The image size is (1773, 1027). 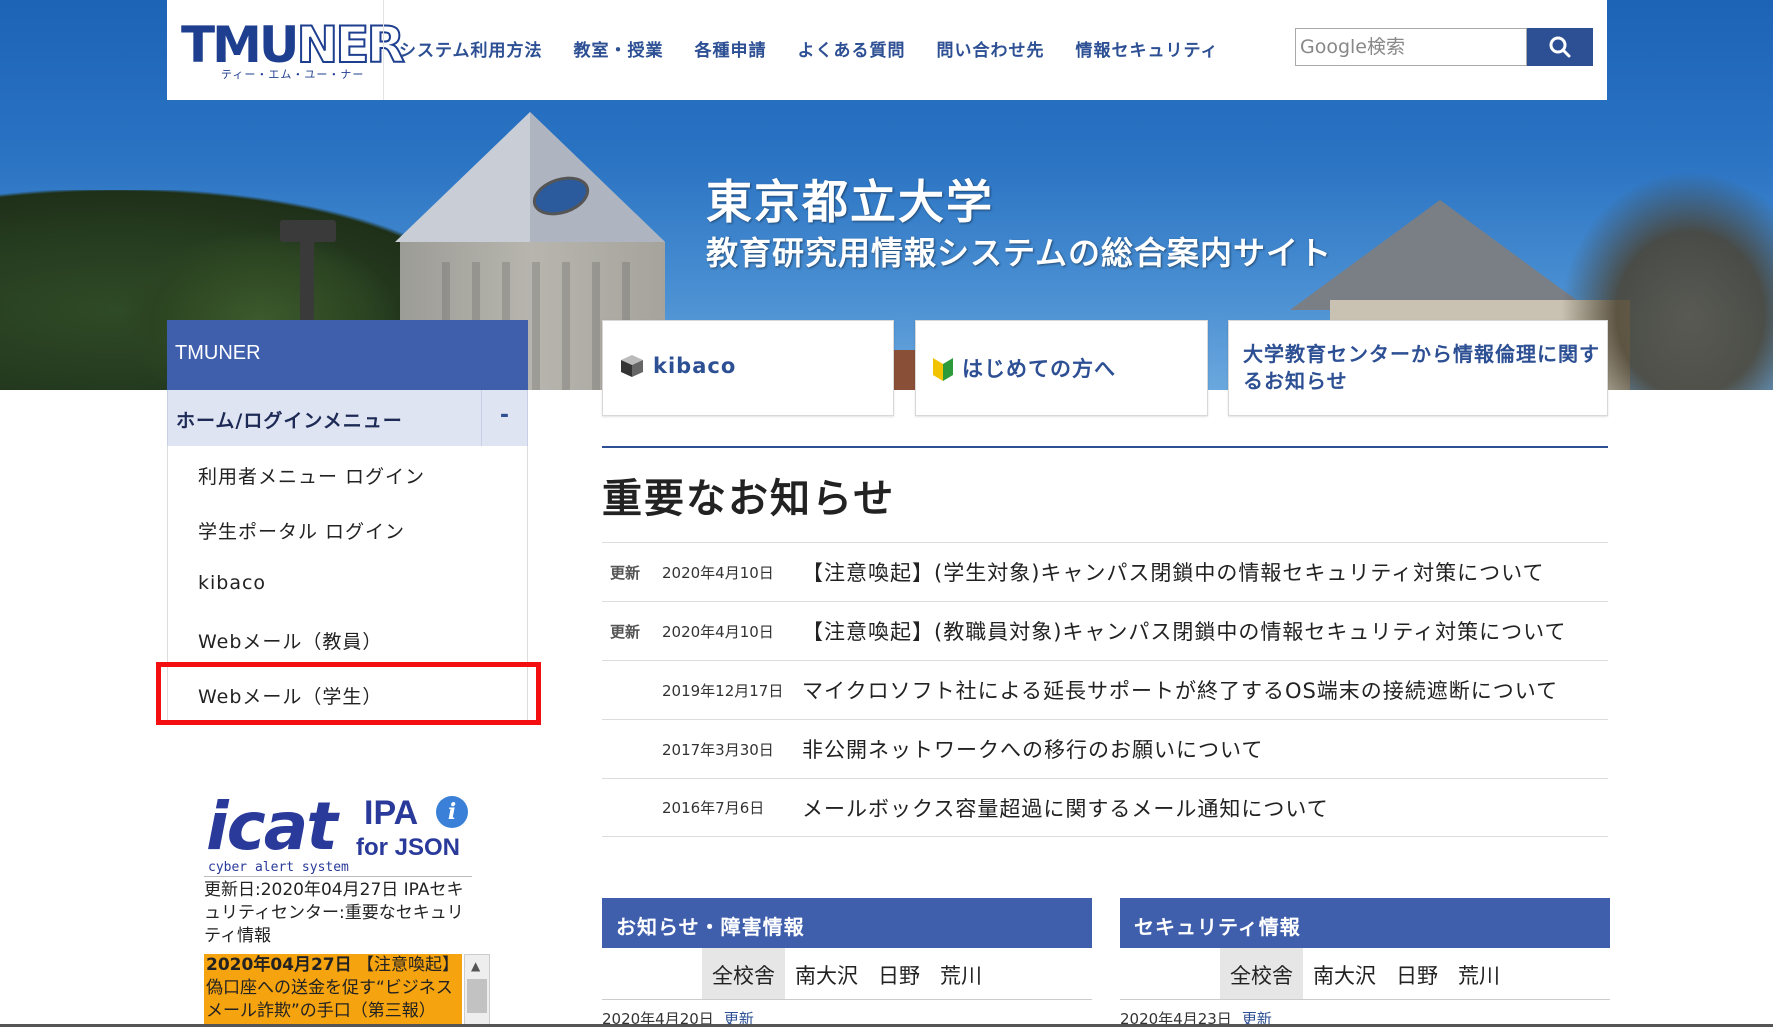 I want to click on nav-faq: よくある質問, so click(x=852, y=48).